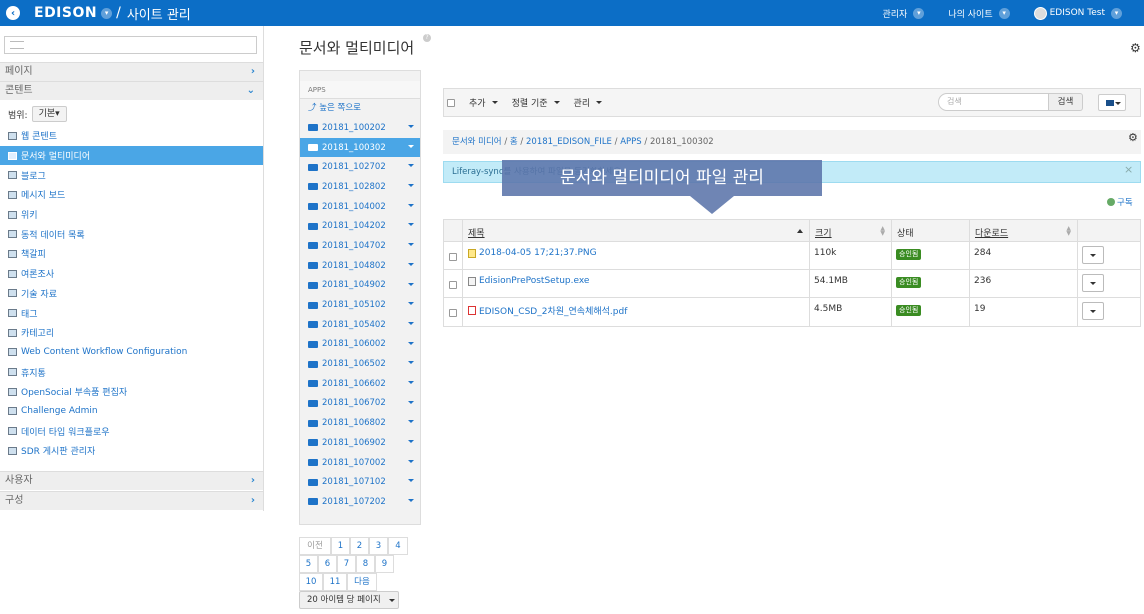 The height and width of the screenshot is (614, 1144). I want to click on sidebar-item: 책갈피, so click(131, 254).